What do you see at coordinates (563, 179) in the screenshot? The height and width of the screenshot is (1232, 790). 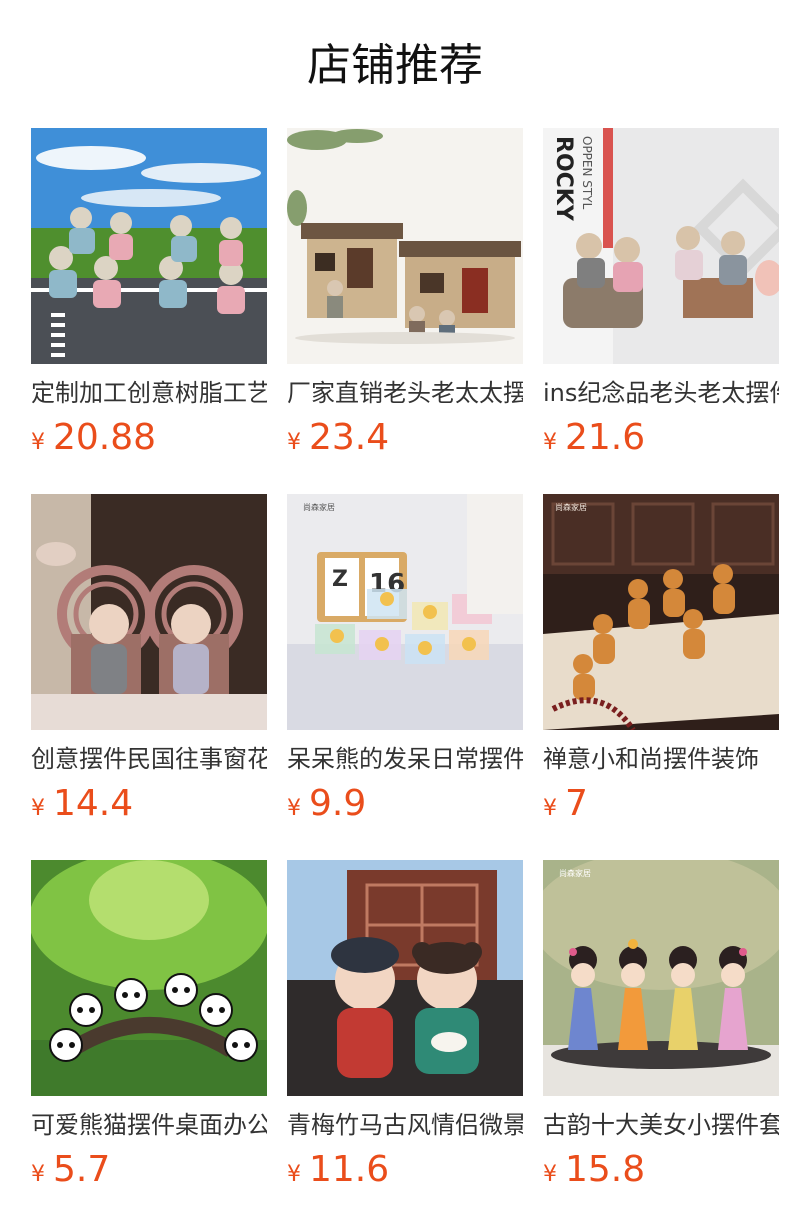 I see `svg-text: ROCKY` at bounding box center [563, 179].